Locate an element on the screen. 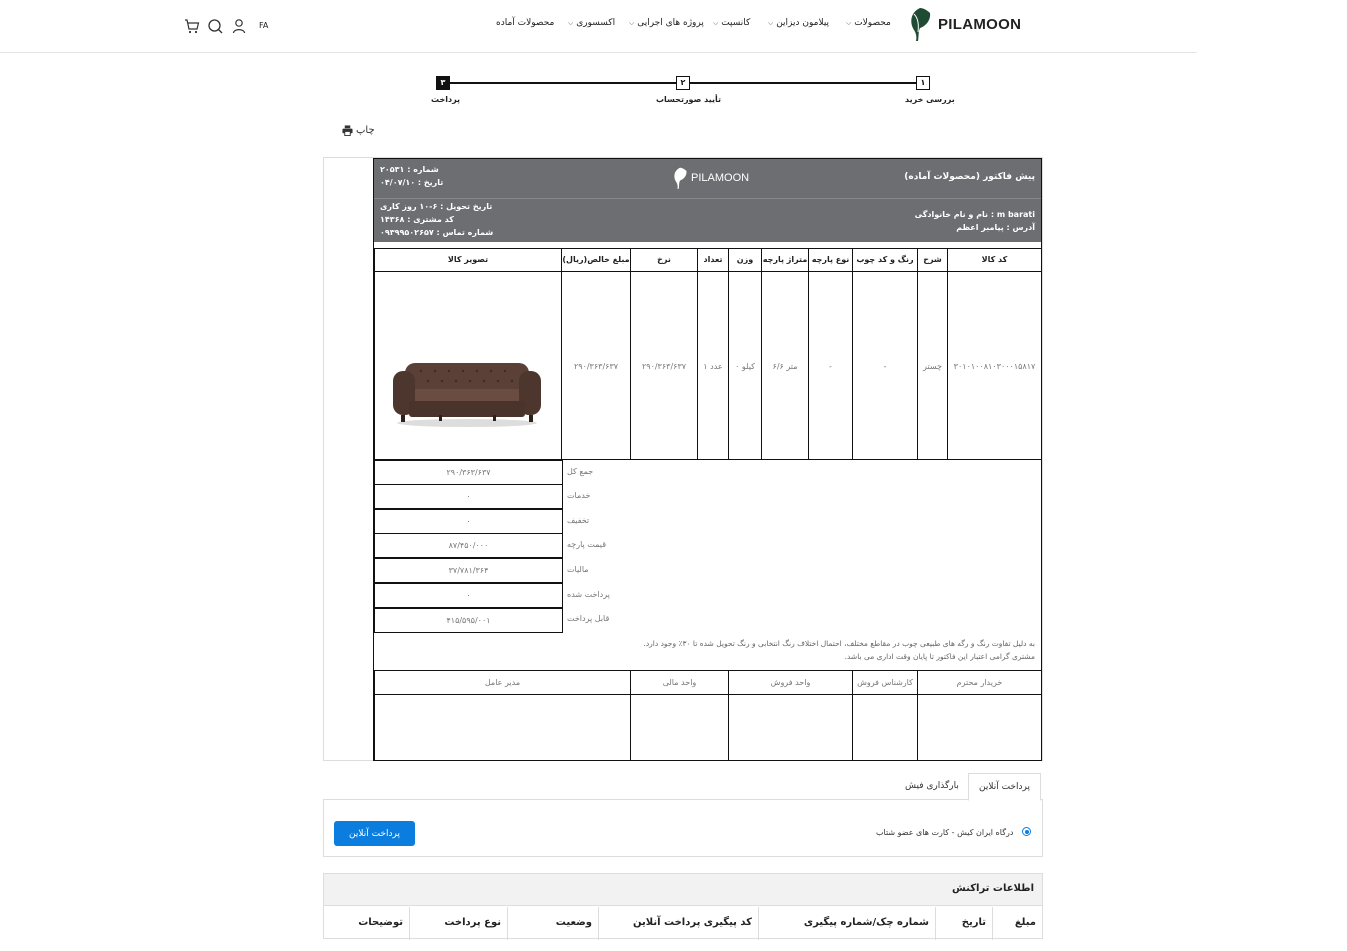  sig-box-ceo is located at coordinates (502, 727).